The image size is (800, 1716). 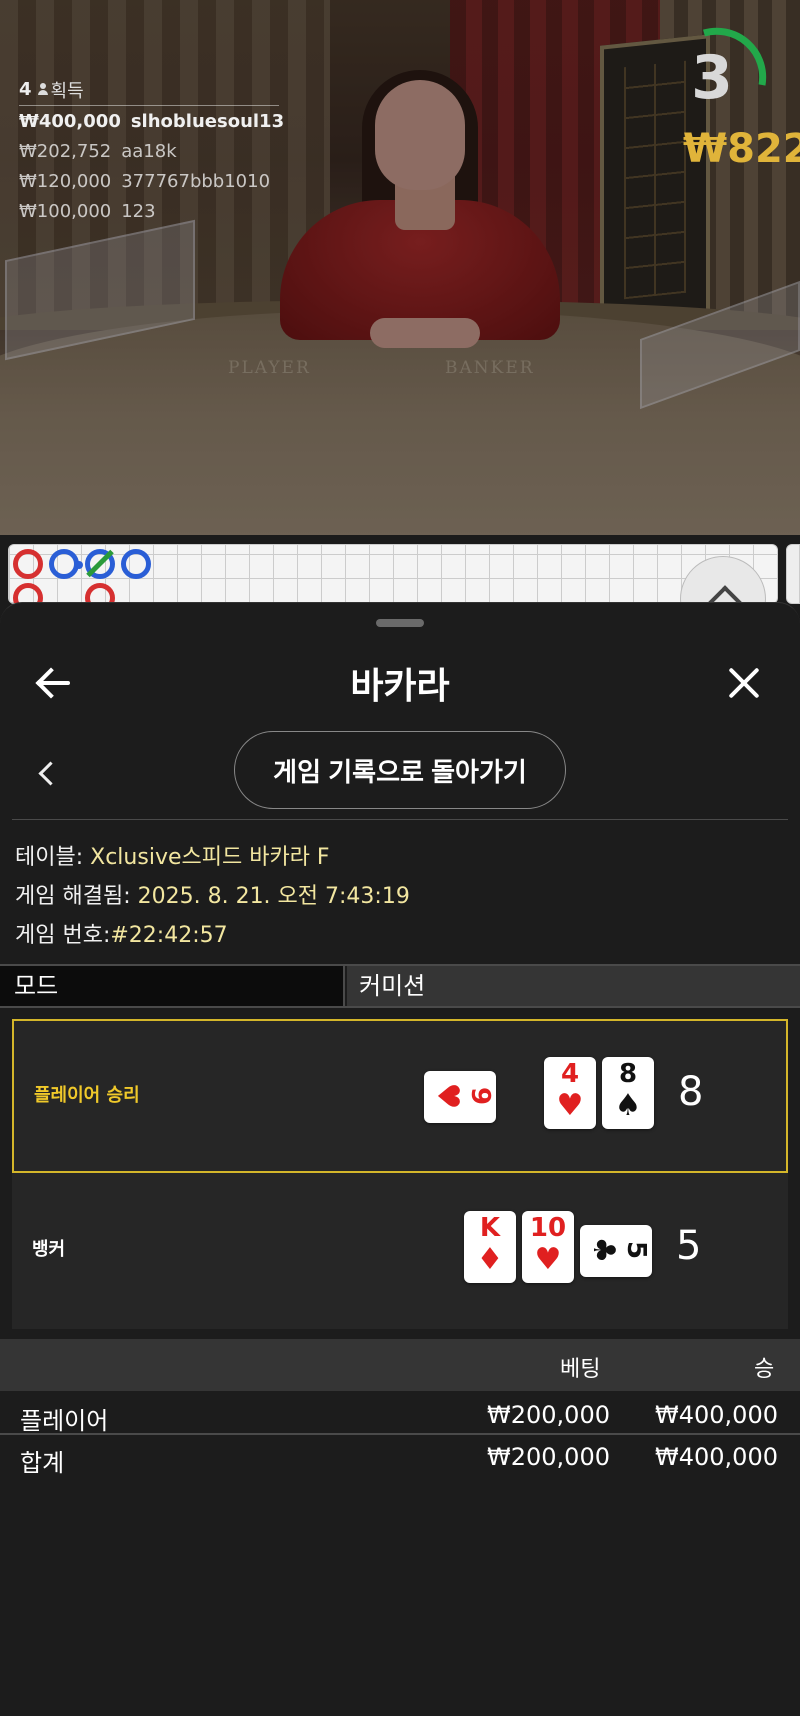 I want to click on winner-row: ₩100,000 123, so click(x=149, y=211).